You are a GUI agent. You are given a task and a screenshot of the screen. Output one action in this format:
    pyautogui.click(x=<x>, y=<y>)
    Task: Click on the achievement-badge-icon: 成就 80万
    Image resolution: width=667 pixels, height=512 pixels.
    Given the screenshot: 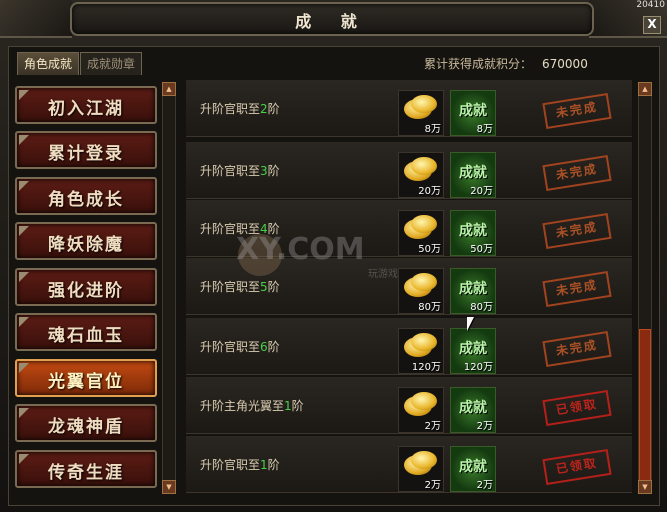 What is the action you would take?
    pyautogui.click(x=473, y=291)
    